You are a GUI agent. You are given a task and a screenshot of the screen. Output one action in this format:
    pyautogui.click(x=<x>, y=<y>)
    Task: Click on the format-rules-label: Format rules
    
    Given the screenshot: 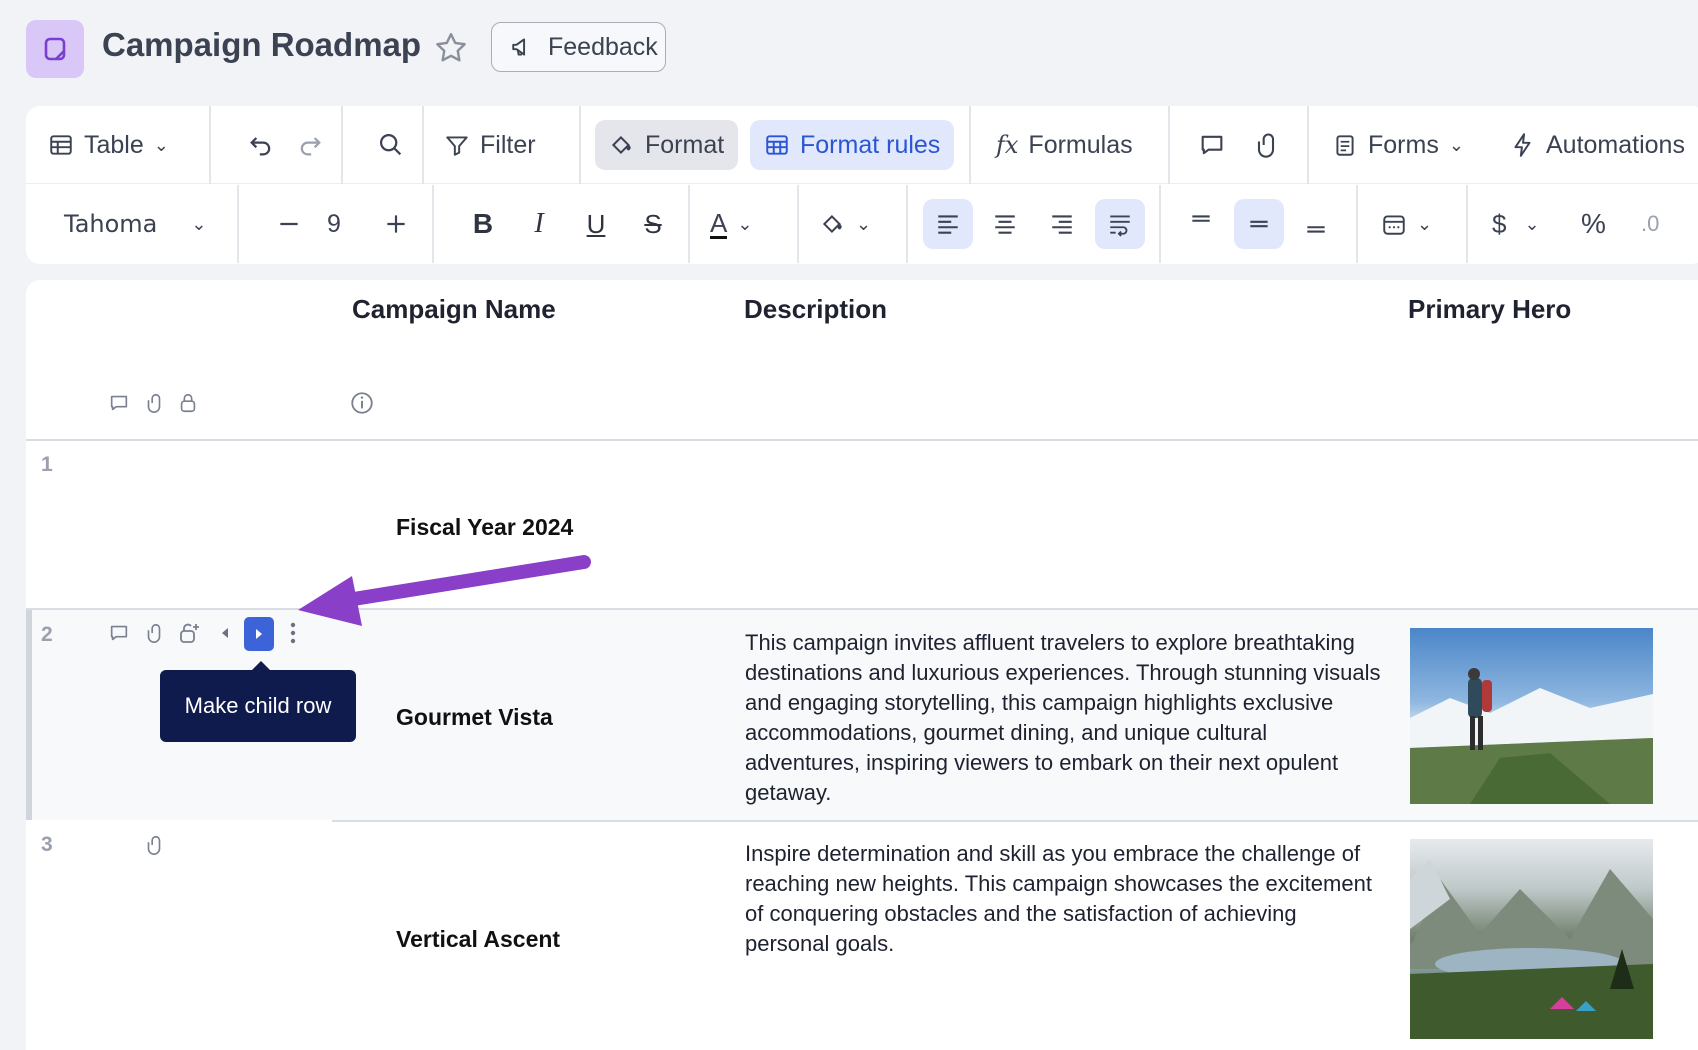 What is the action you would take?
    pyautogui.click(x=870, y=144)
    